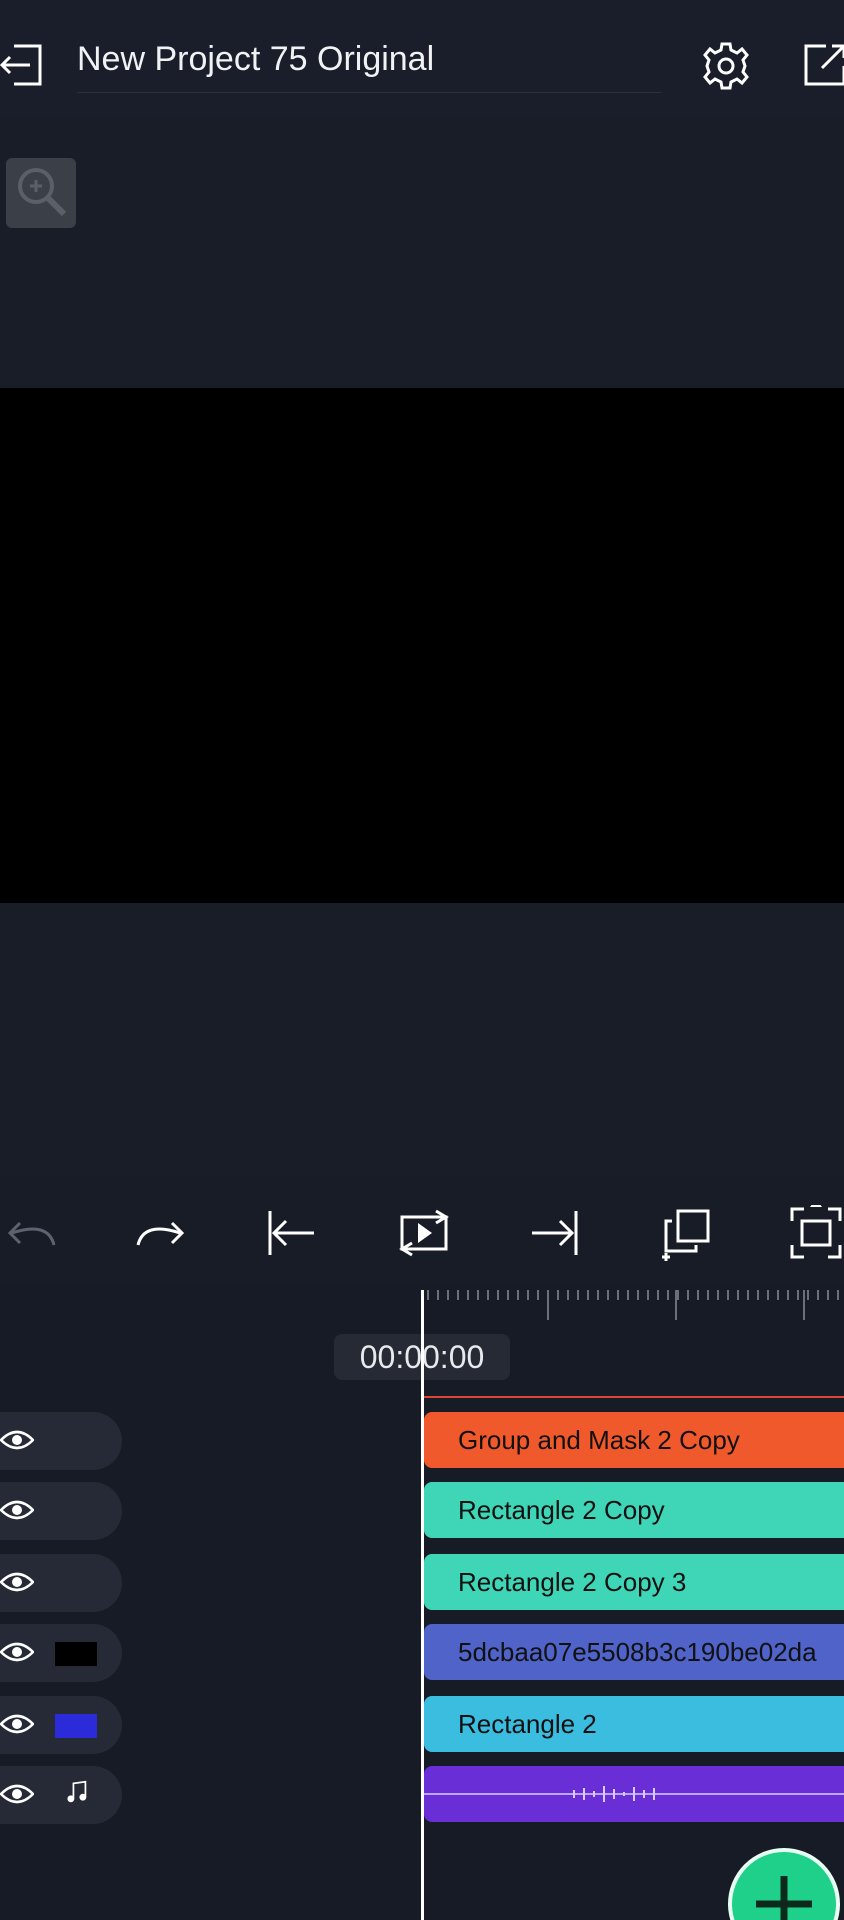  I want to click on export-icon, so click(823, 65).